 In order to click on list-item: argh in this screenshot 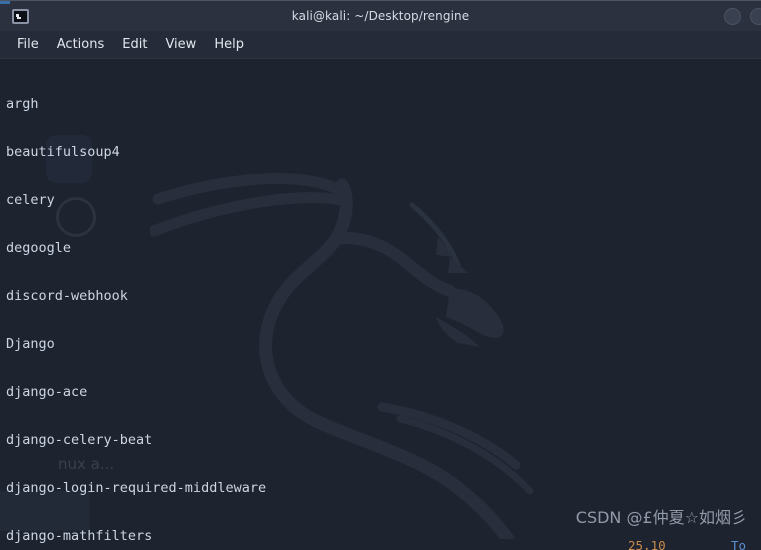, I will do `click(22, 104)`.